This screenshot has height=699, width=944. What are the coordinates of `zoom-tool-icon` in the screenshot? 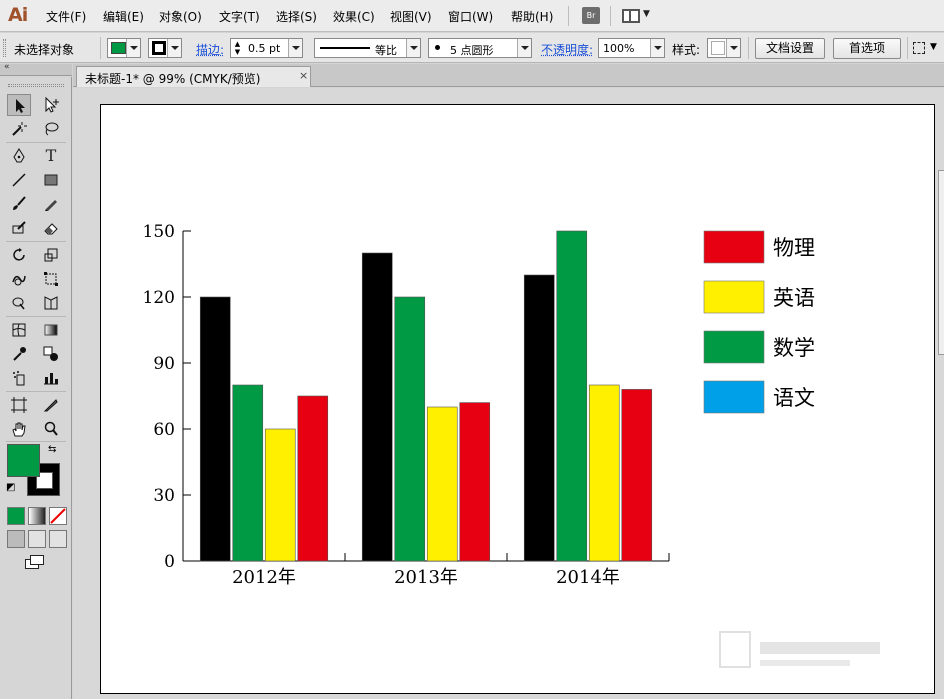 It's located at (51, 429).